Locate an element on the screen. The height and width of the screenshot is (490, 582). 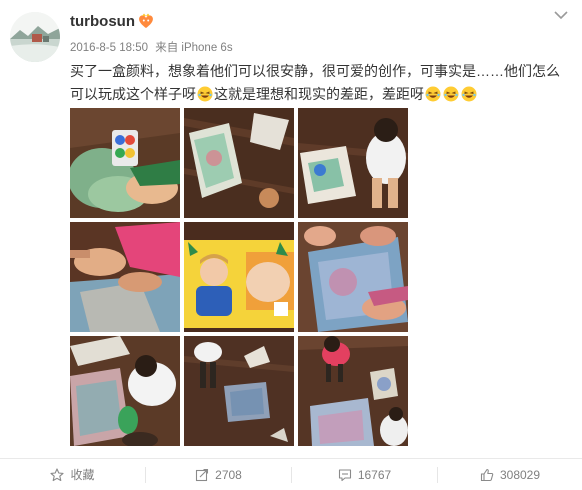
chevron-down-icon is located at coordinates (561, 15).